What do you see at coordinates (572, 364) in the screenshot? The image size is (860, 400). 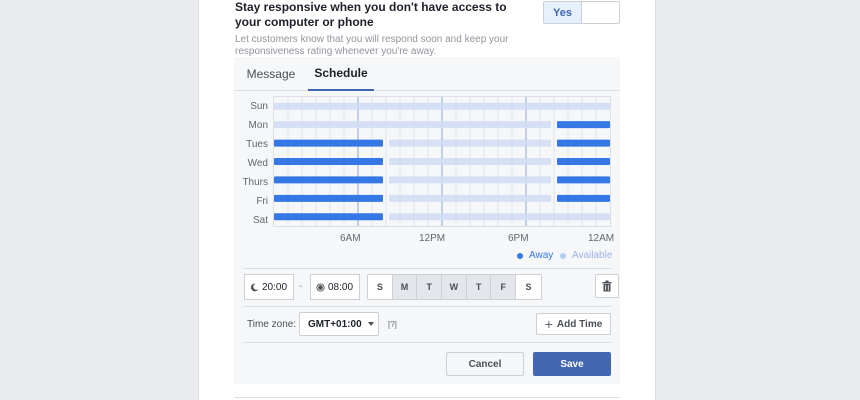 I see `save-button: Save` at bounding box center [572, 364].